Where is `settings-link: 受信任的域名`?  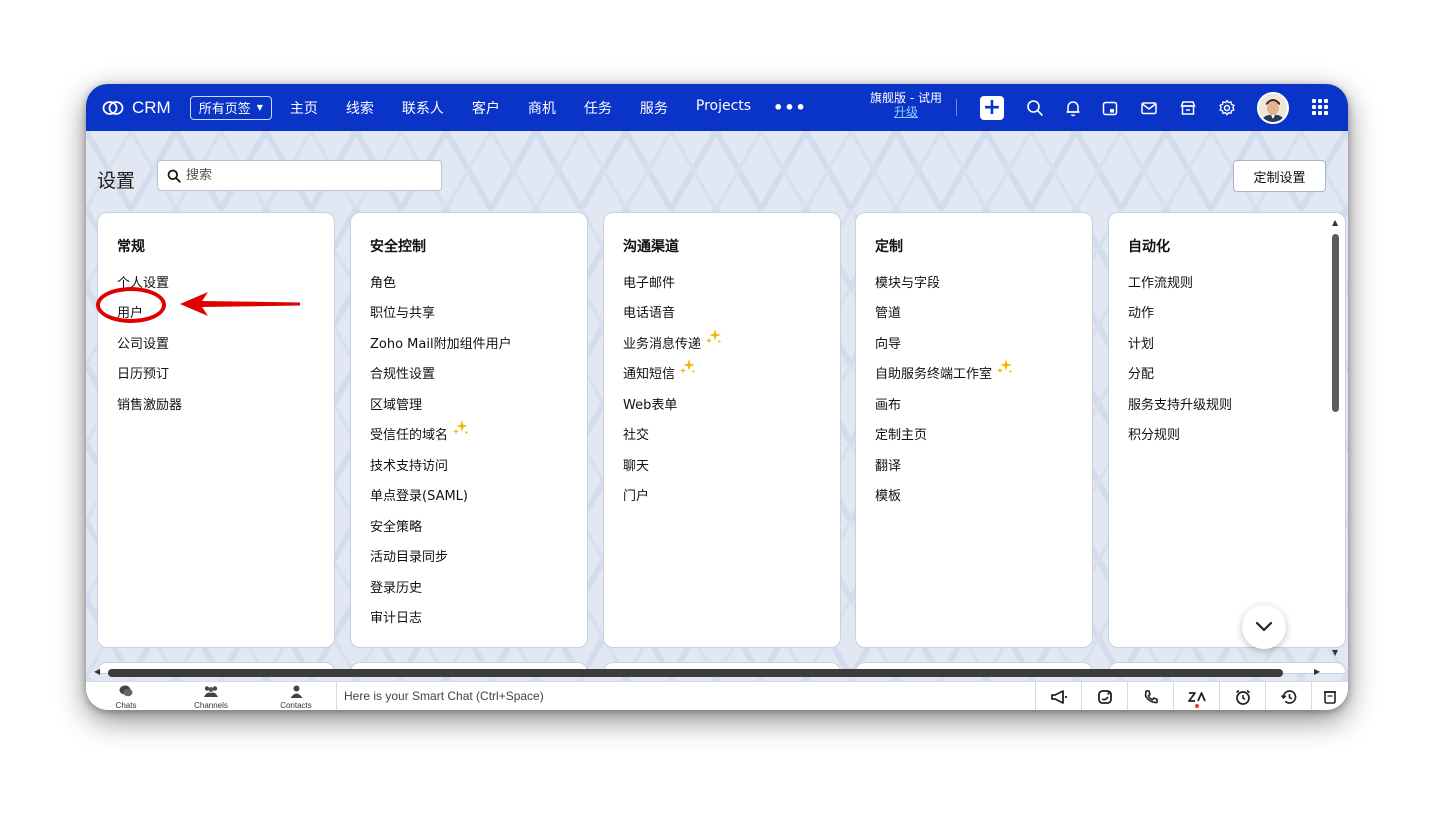
settings-link: 受信任的域名 is located at coordinates (441, 434).